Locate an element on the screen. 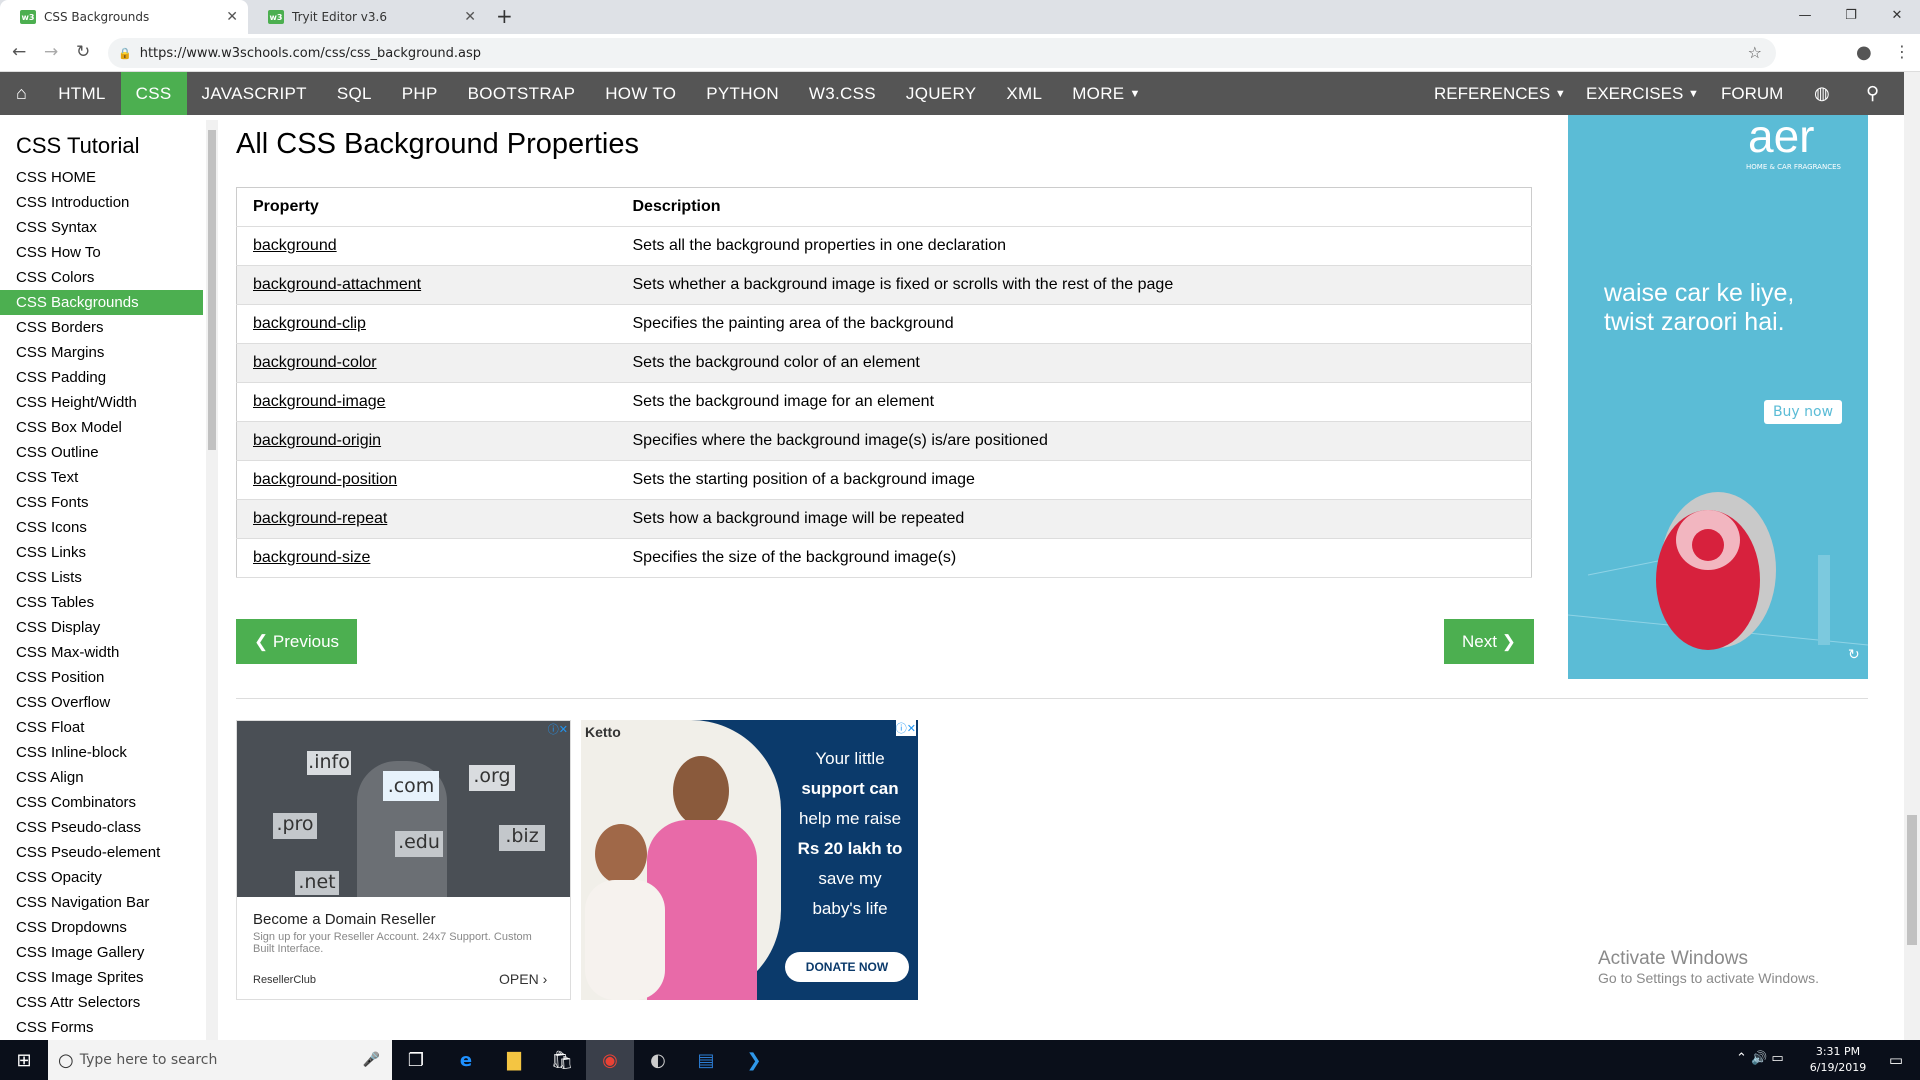 The width and height of the screenshot is (1920, 1080). sidebar-link: CSS Attr Selectors is located at coordinates (109, 1002).